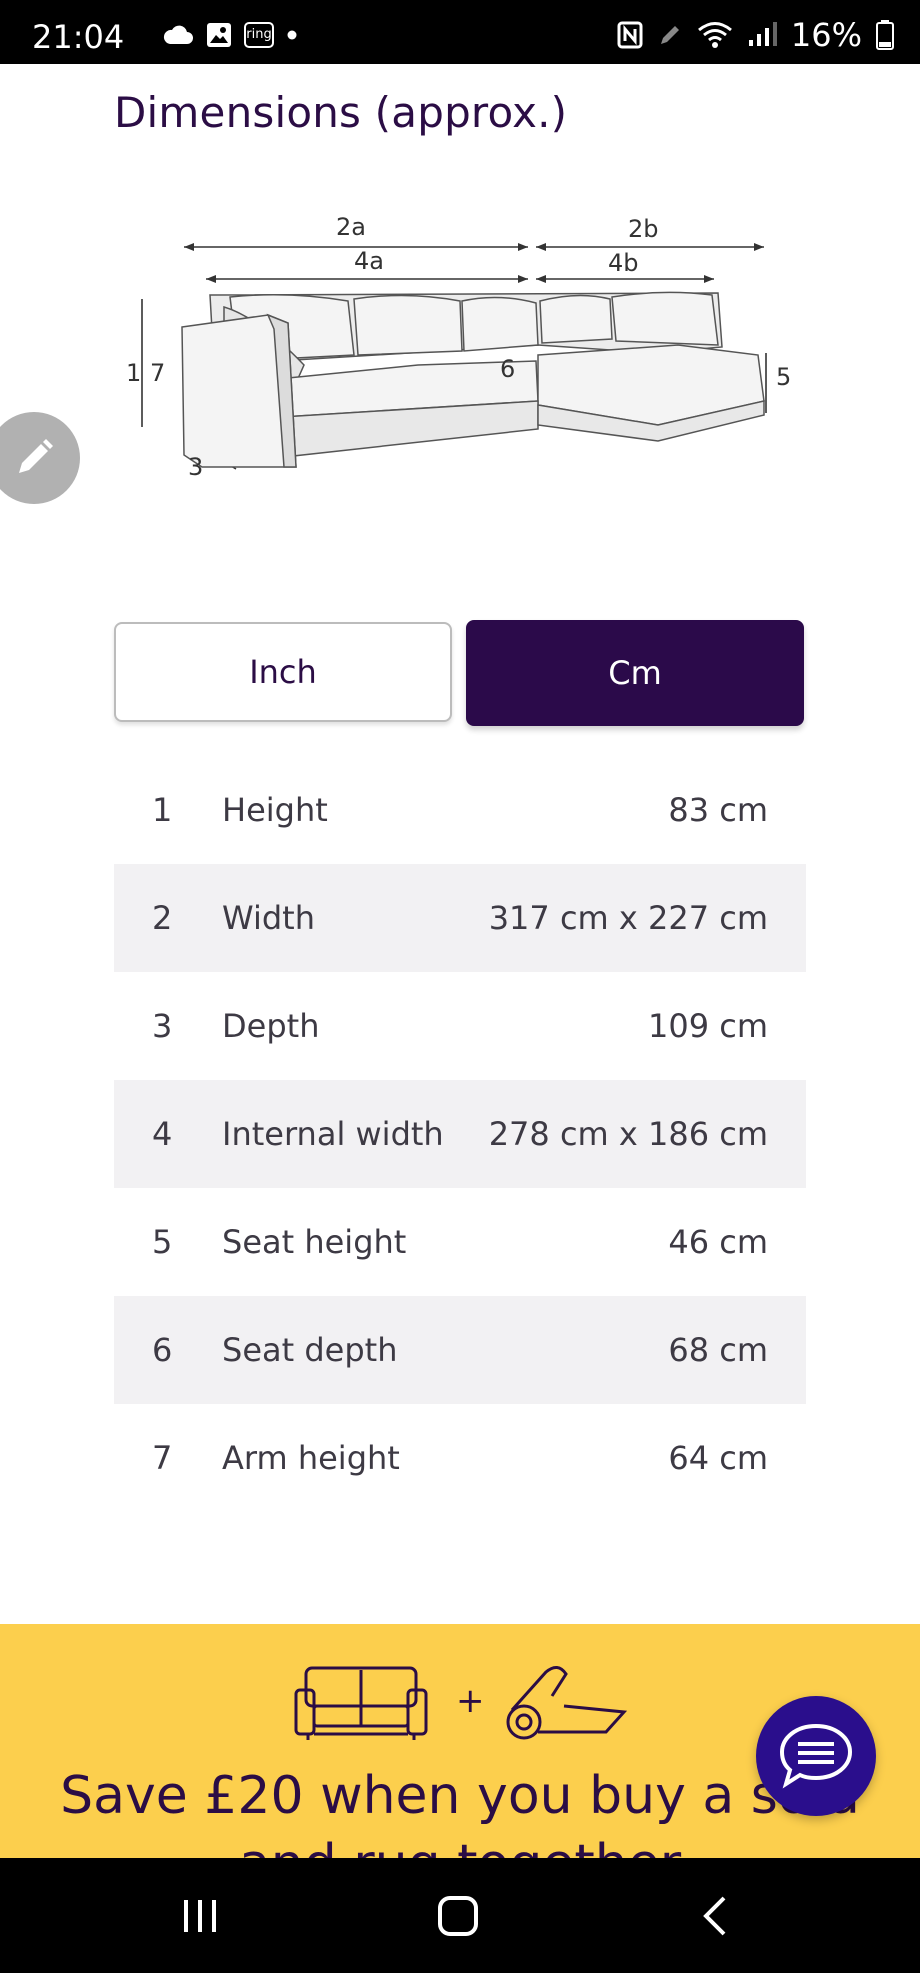 The height and width of the screenshot is (1973, 920). Describe the element at coordinates (628, 1134) in the screenshot. I see `row-value: 278 cm x 186 cm` at that location.